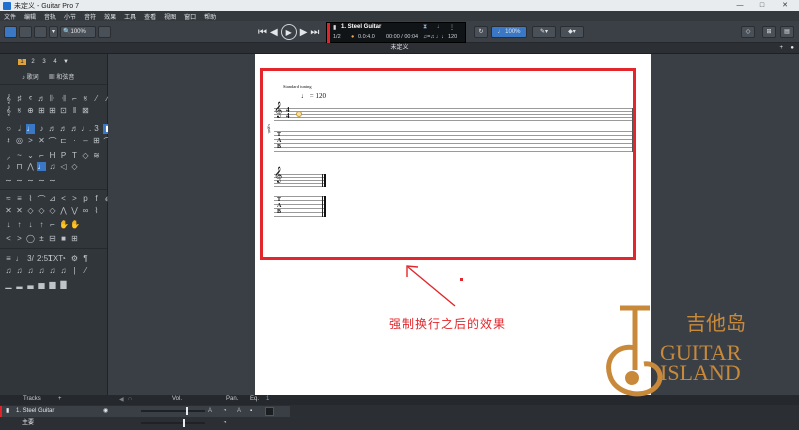 The width and height of the screenshot is (799, 430). I want to click on master-pan-knob: ◔, so click(225, 423).